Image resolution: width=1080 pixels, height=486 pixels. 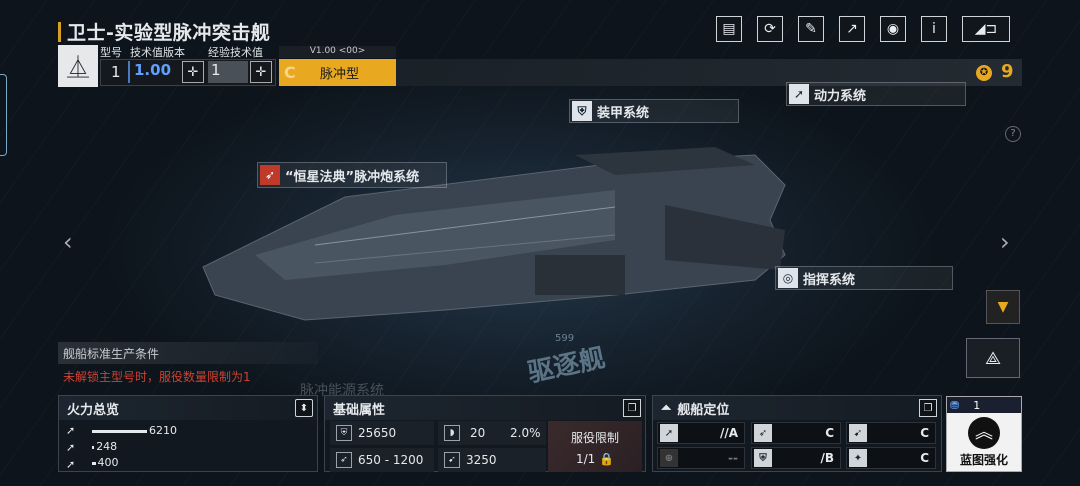 What do you see at coordinates (59, 31) in the screenshot?
I see `title-accent-bar` at bounding box center [59, 31].